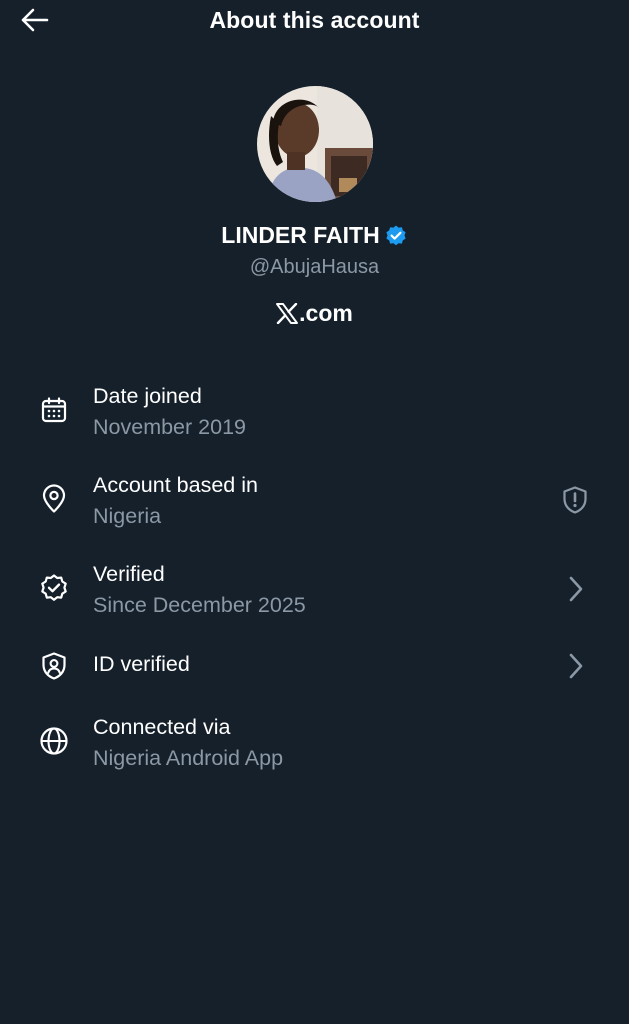  Describe the element at coordinates (54, 588) in the screenshot. I see `verified-check-icon` at that location.